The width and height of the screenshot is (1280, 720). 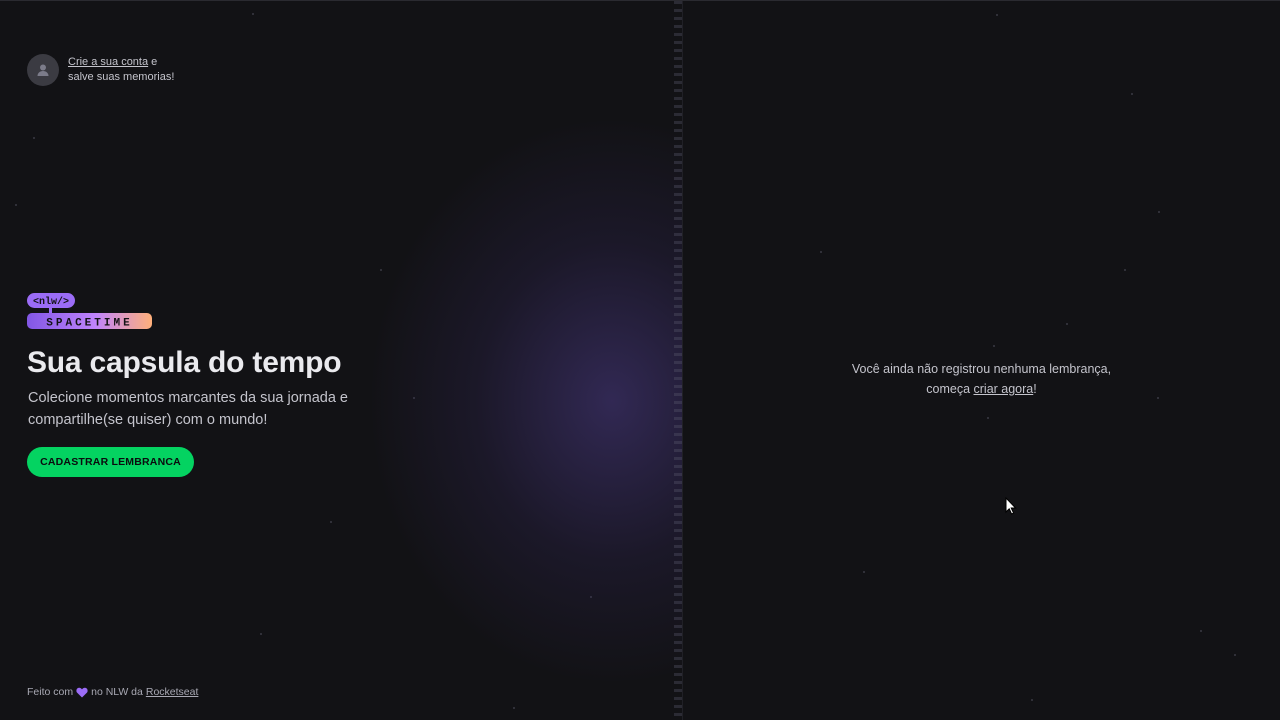 I want to click on signin-text-after: e, so click(x=153, y=62).